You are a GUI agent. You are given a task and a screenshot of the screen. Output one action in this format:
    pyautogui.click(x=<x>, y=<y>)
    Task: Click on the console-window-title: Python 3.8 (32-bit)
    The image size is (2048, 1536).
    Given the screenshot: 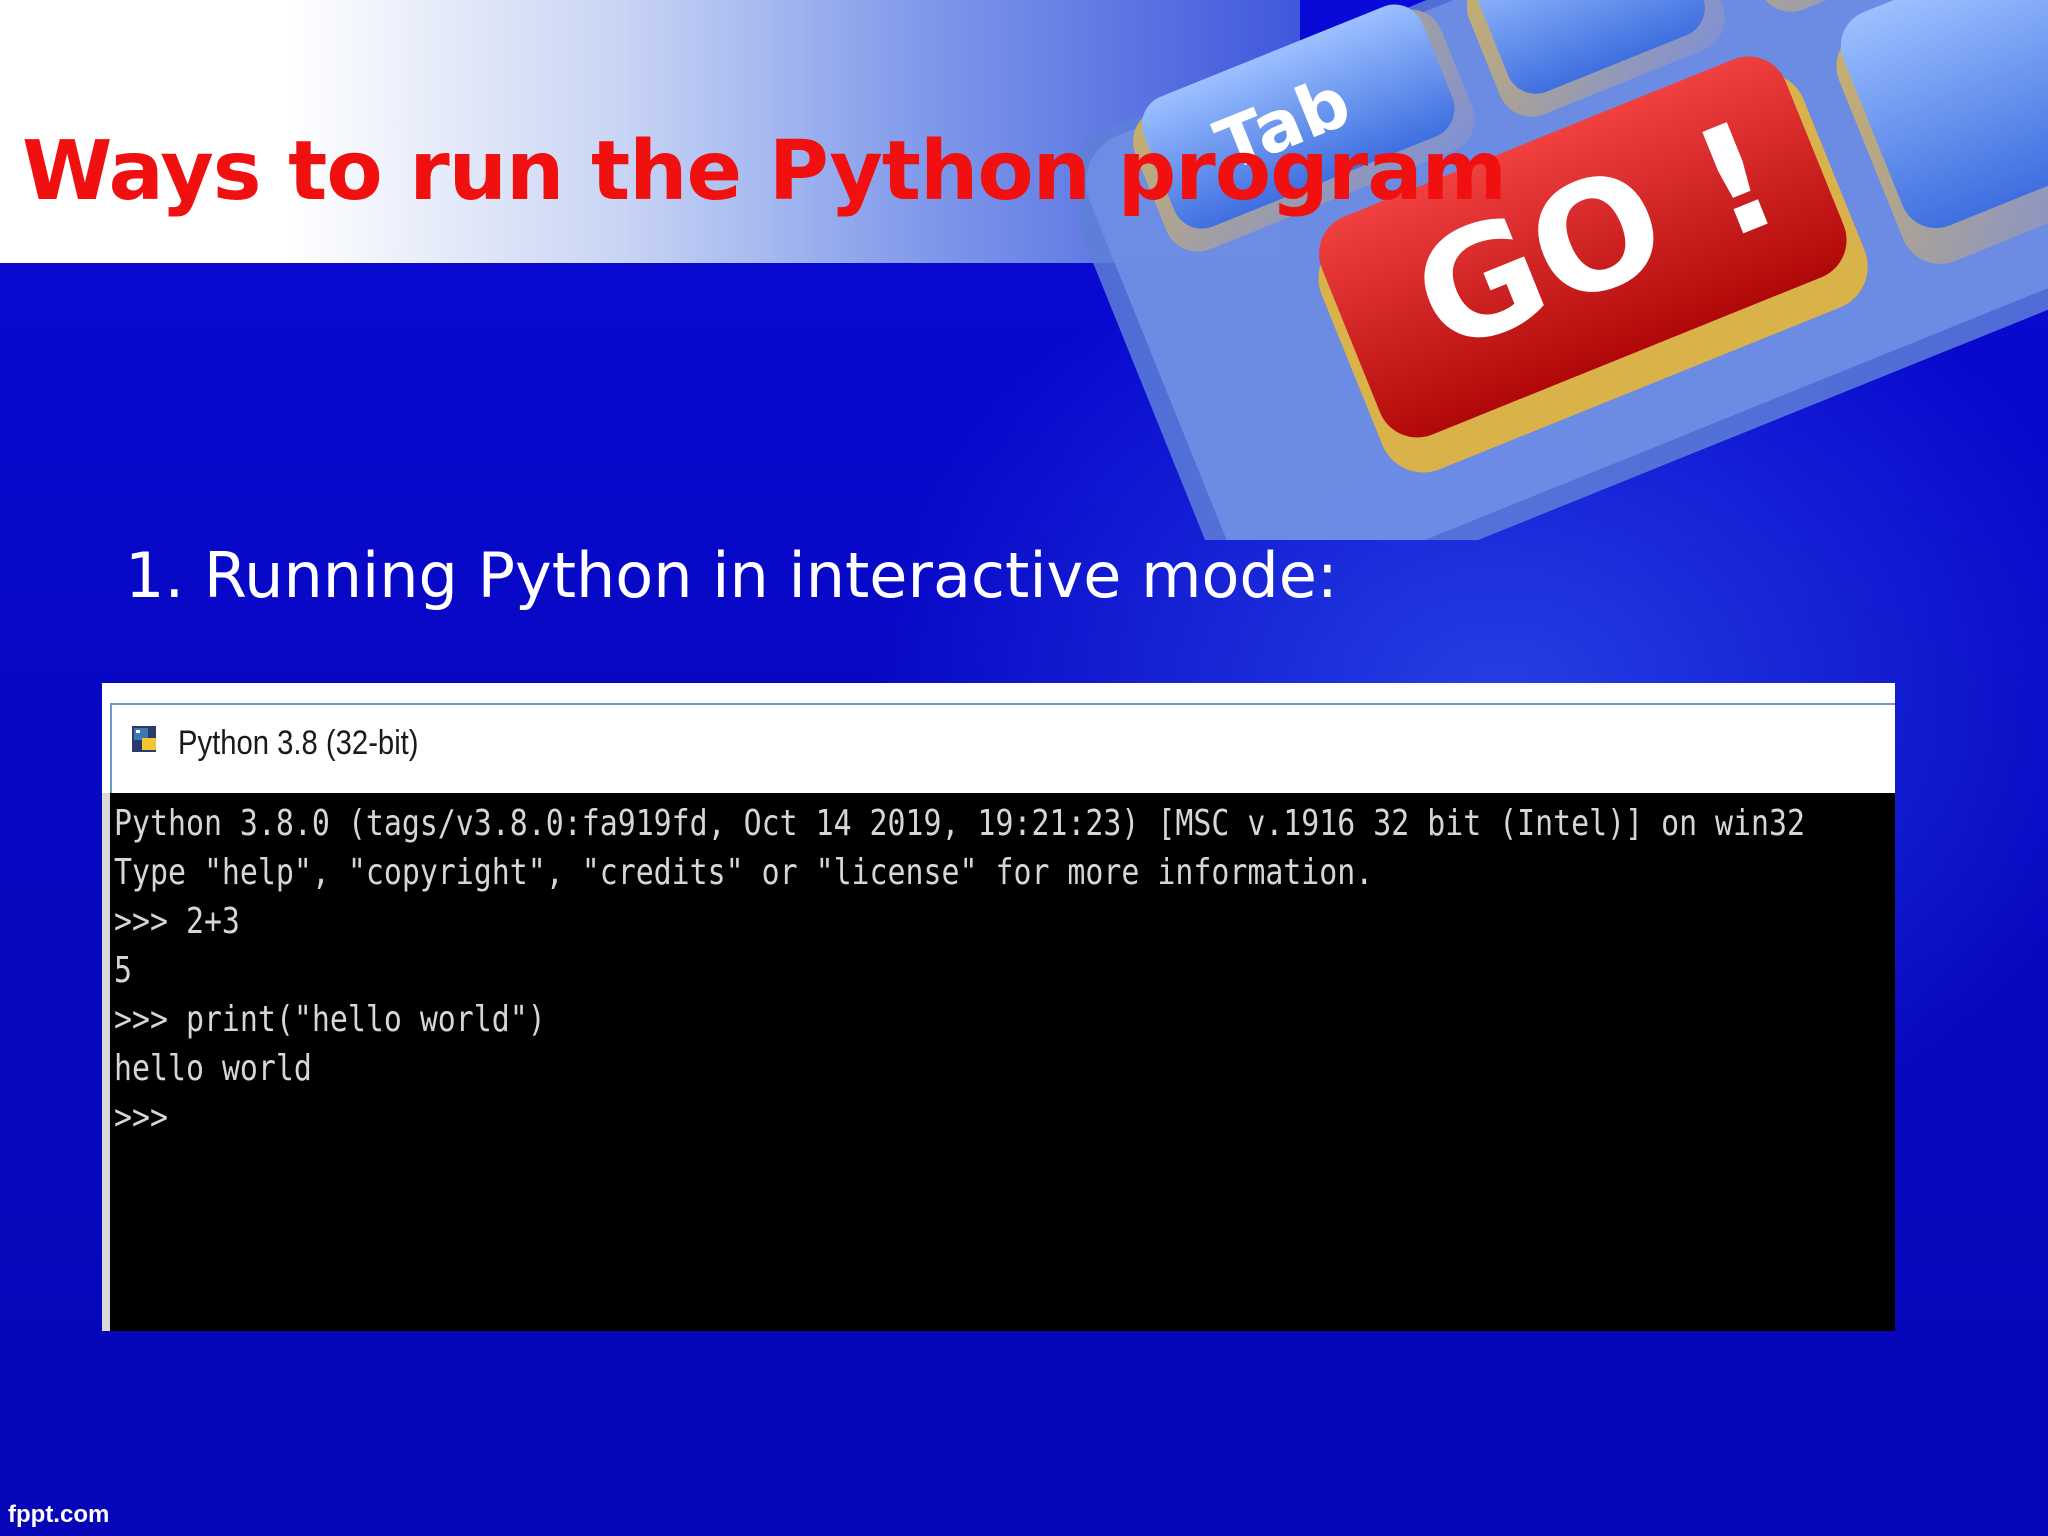 What is the action you would take?
    pyautogui.click(x=298, y=743)
    